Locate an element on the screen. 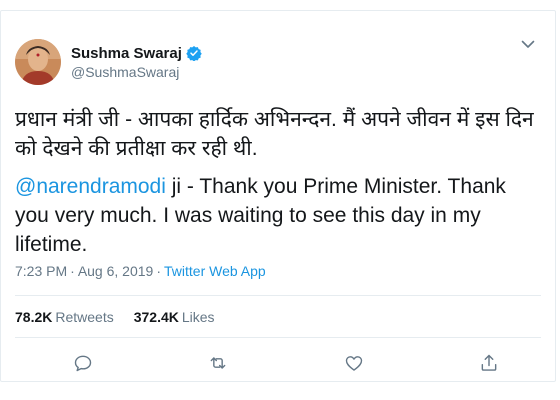 This screenshot has width=560, height=400. tweet-meta: 7:23 PM · Aug 6, 2019 · Twitter Web App is located at coordinates (140, 271).